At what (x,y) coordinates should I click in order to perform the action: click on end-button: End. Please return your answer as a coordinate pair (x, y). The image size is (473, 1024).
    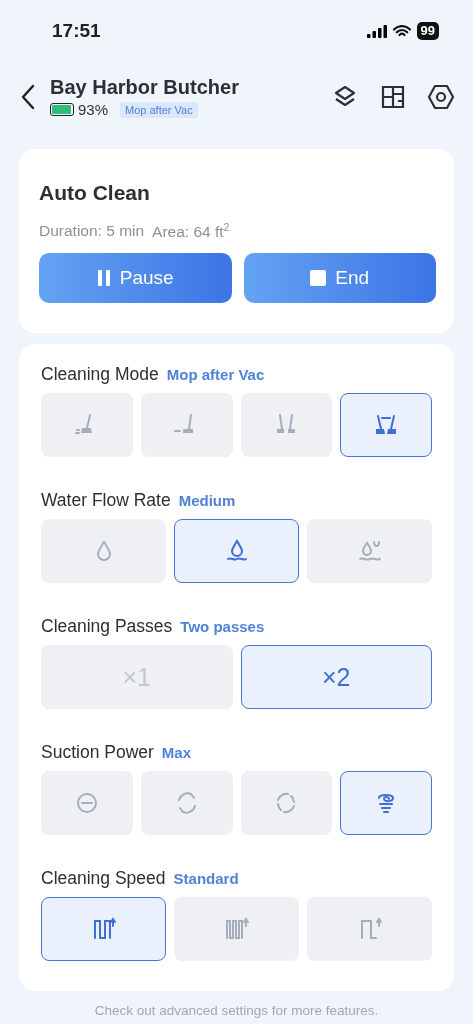
    Looking at the image, I should click on (339, 278).